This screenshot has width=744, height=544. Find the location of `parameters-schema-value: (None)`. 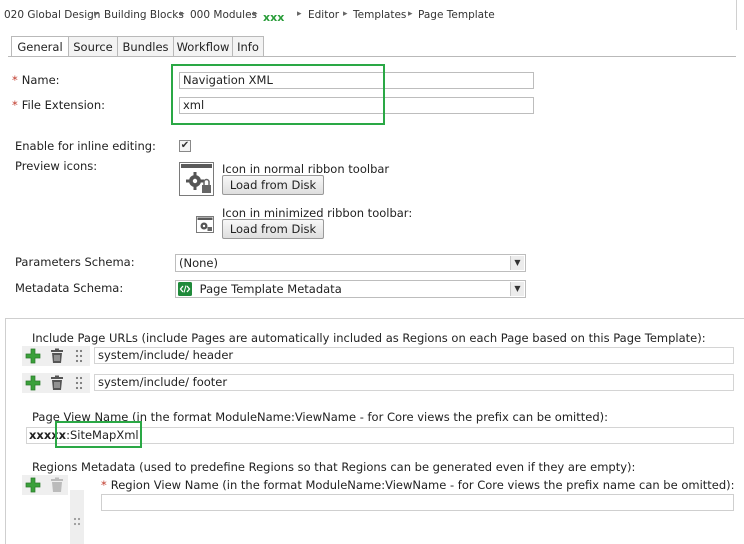

parameters-schema-value: (None) is located at coordinates (198, 263).